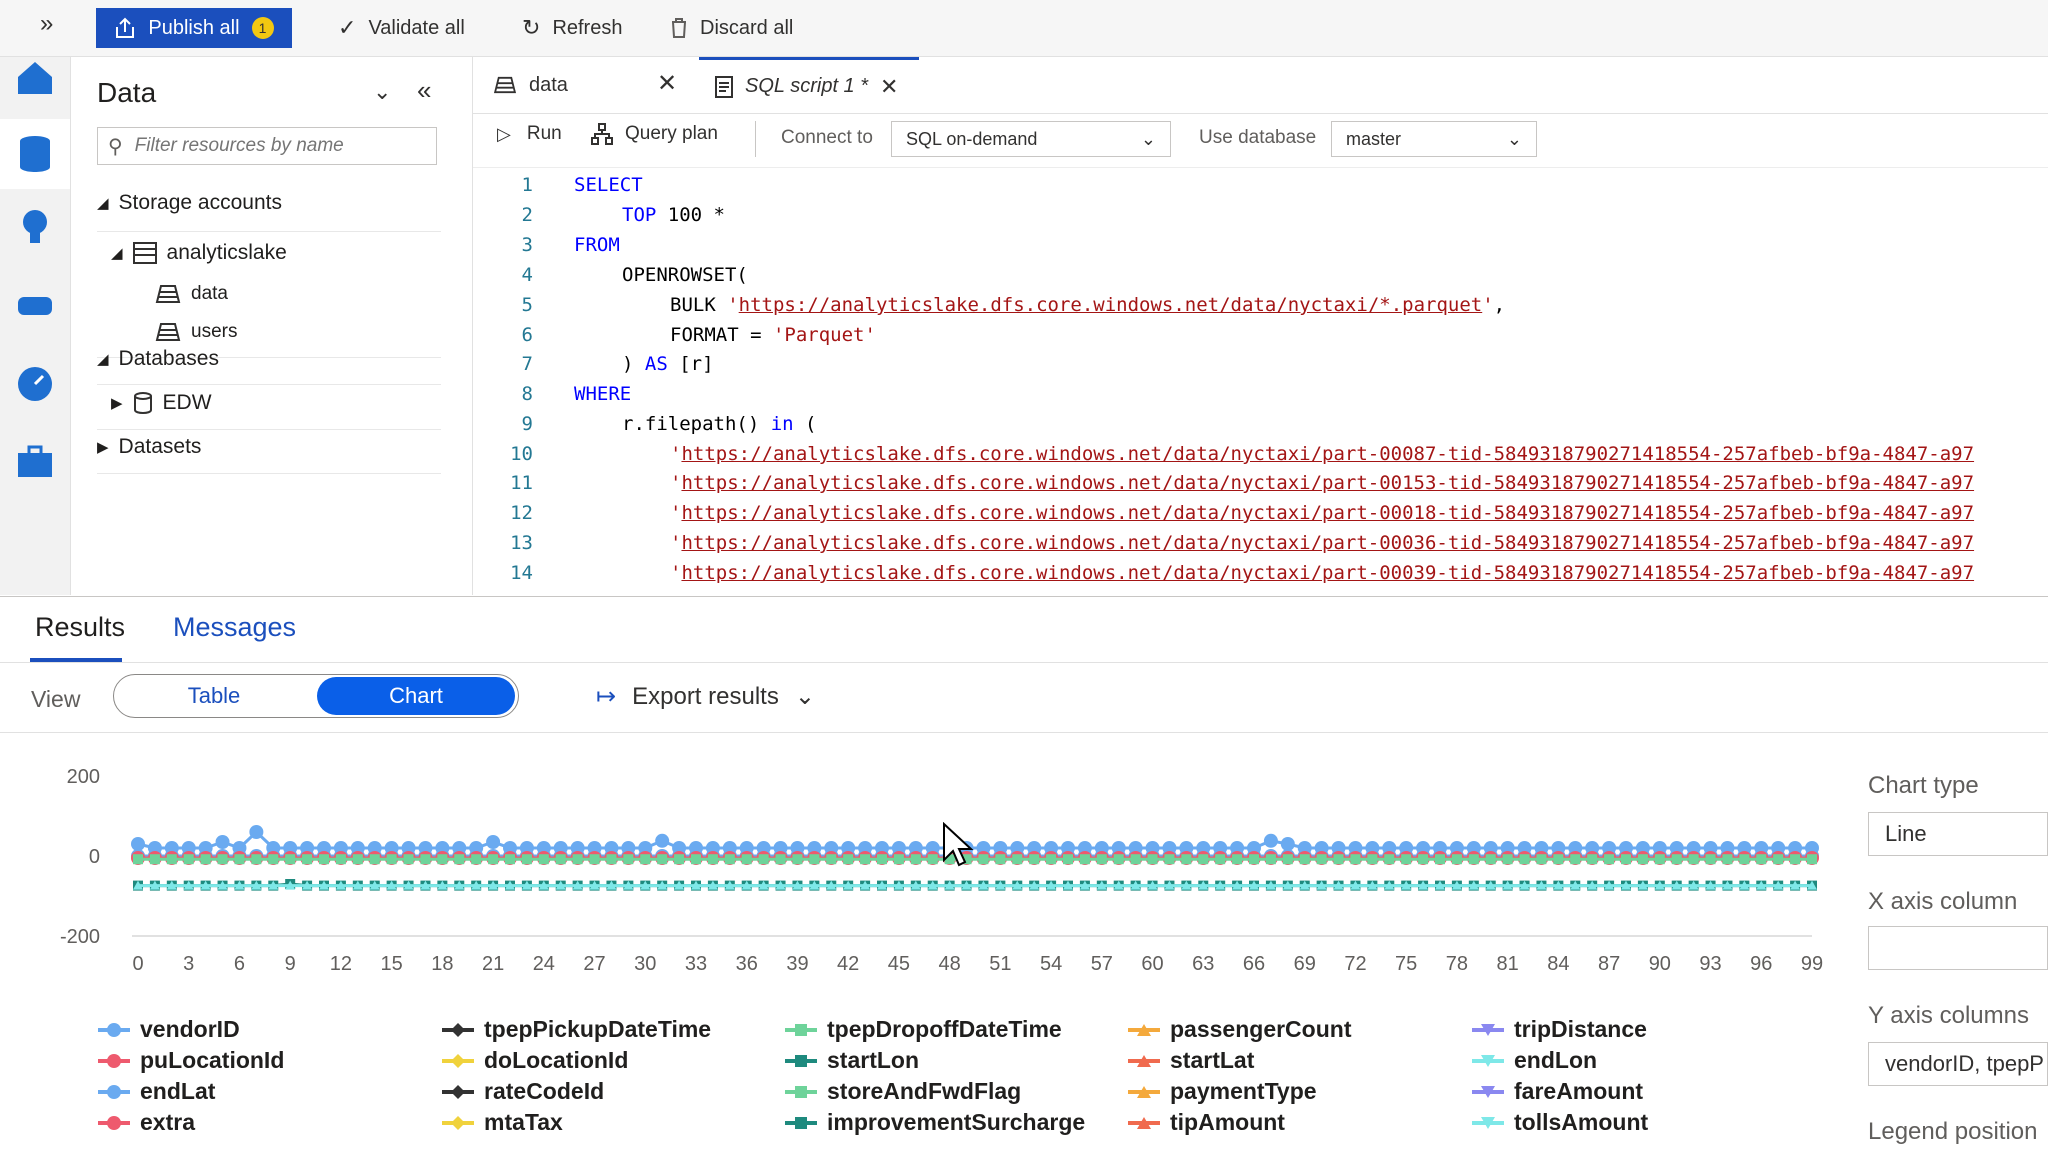  I want to click on y-axis-columns-dropdown: vendorID, tpepP, so click(1958, 1064).